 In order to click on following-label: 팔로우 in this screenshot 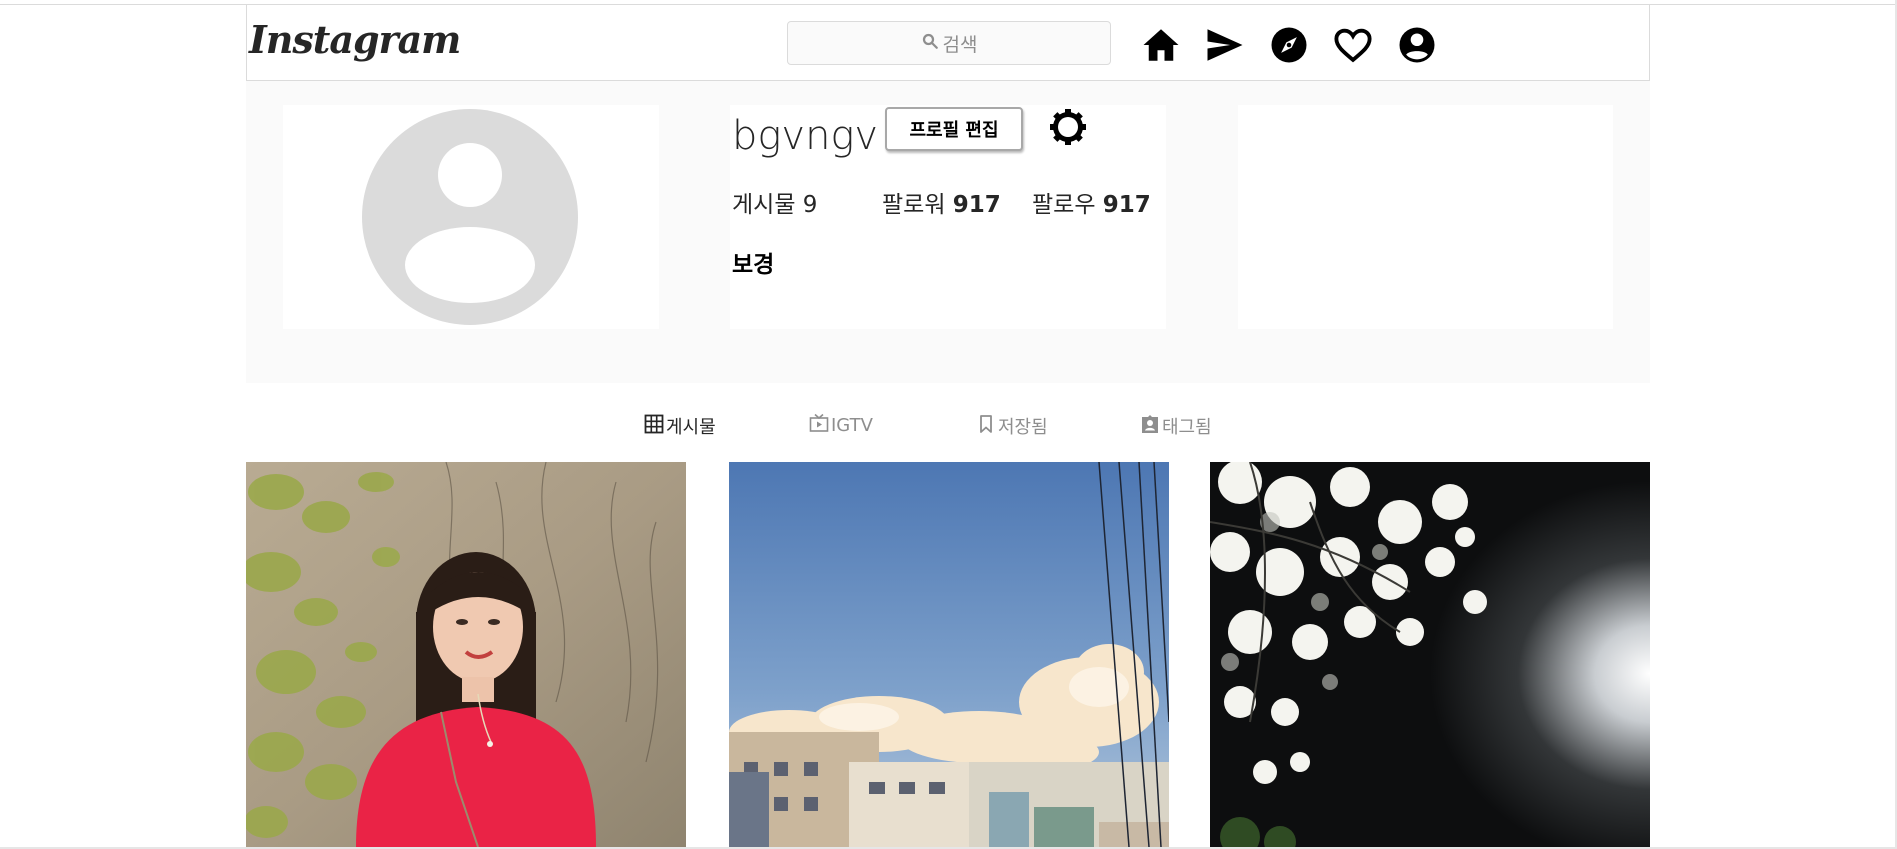, I will do `click(1064, 205)`.